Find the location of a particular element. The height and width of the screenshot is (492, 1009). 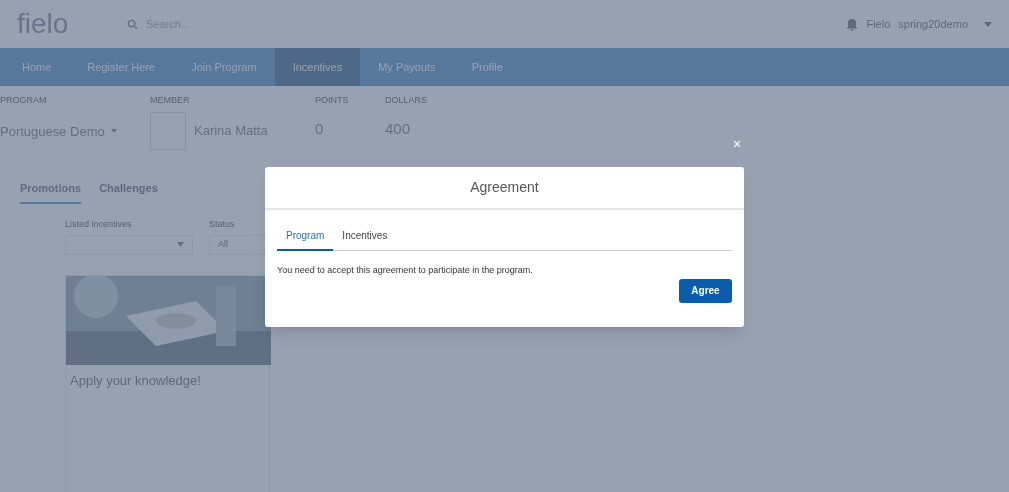

user-name: Fielo is located at coordinates (878, 24).